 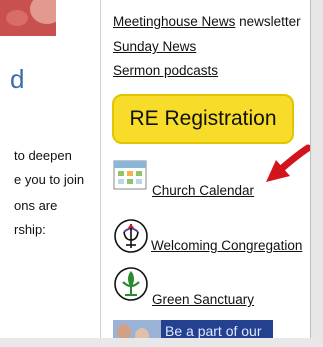 What do you see at coordinates (36, 205) in the screenshot?
I see `body-text-line-3: ons are` at bounding box center [36, 205].